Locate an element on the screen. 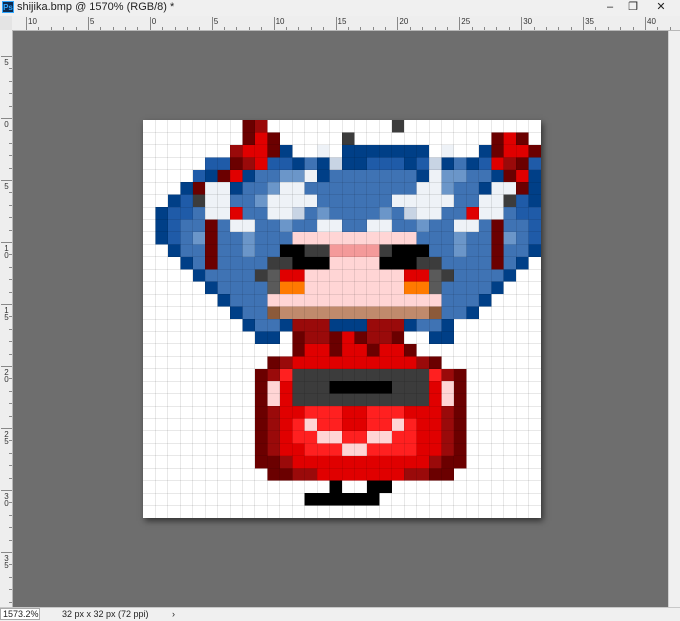 Image resolution: width=680 pixels, height=621 pixels. zoom-level-field: 1573.2% is located at coordinates (20, 614).